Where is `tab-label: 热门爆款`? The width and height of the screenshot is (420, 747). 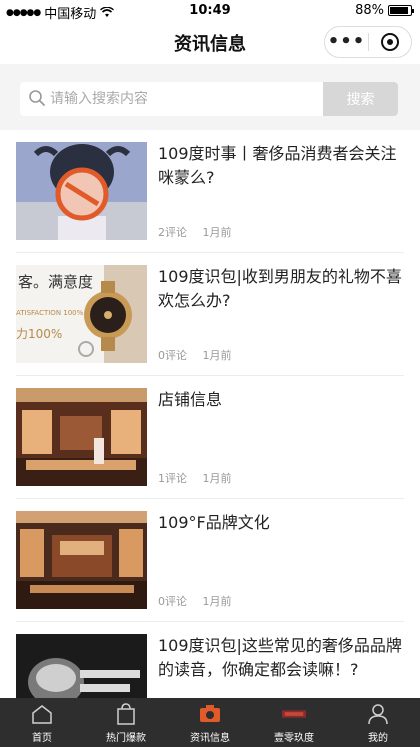
tab-label: 热门爆款 is located at coordinates (126, 738).